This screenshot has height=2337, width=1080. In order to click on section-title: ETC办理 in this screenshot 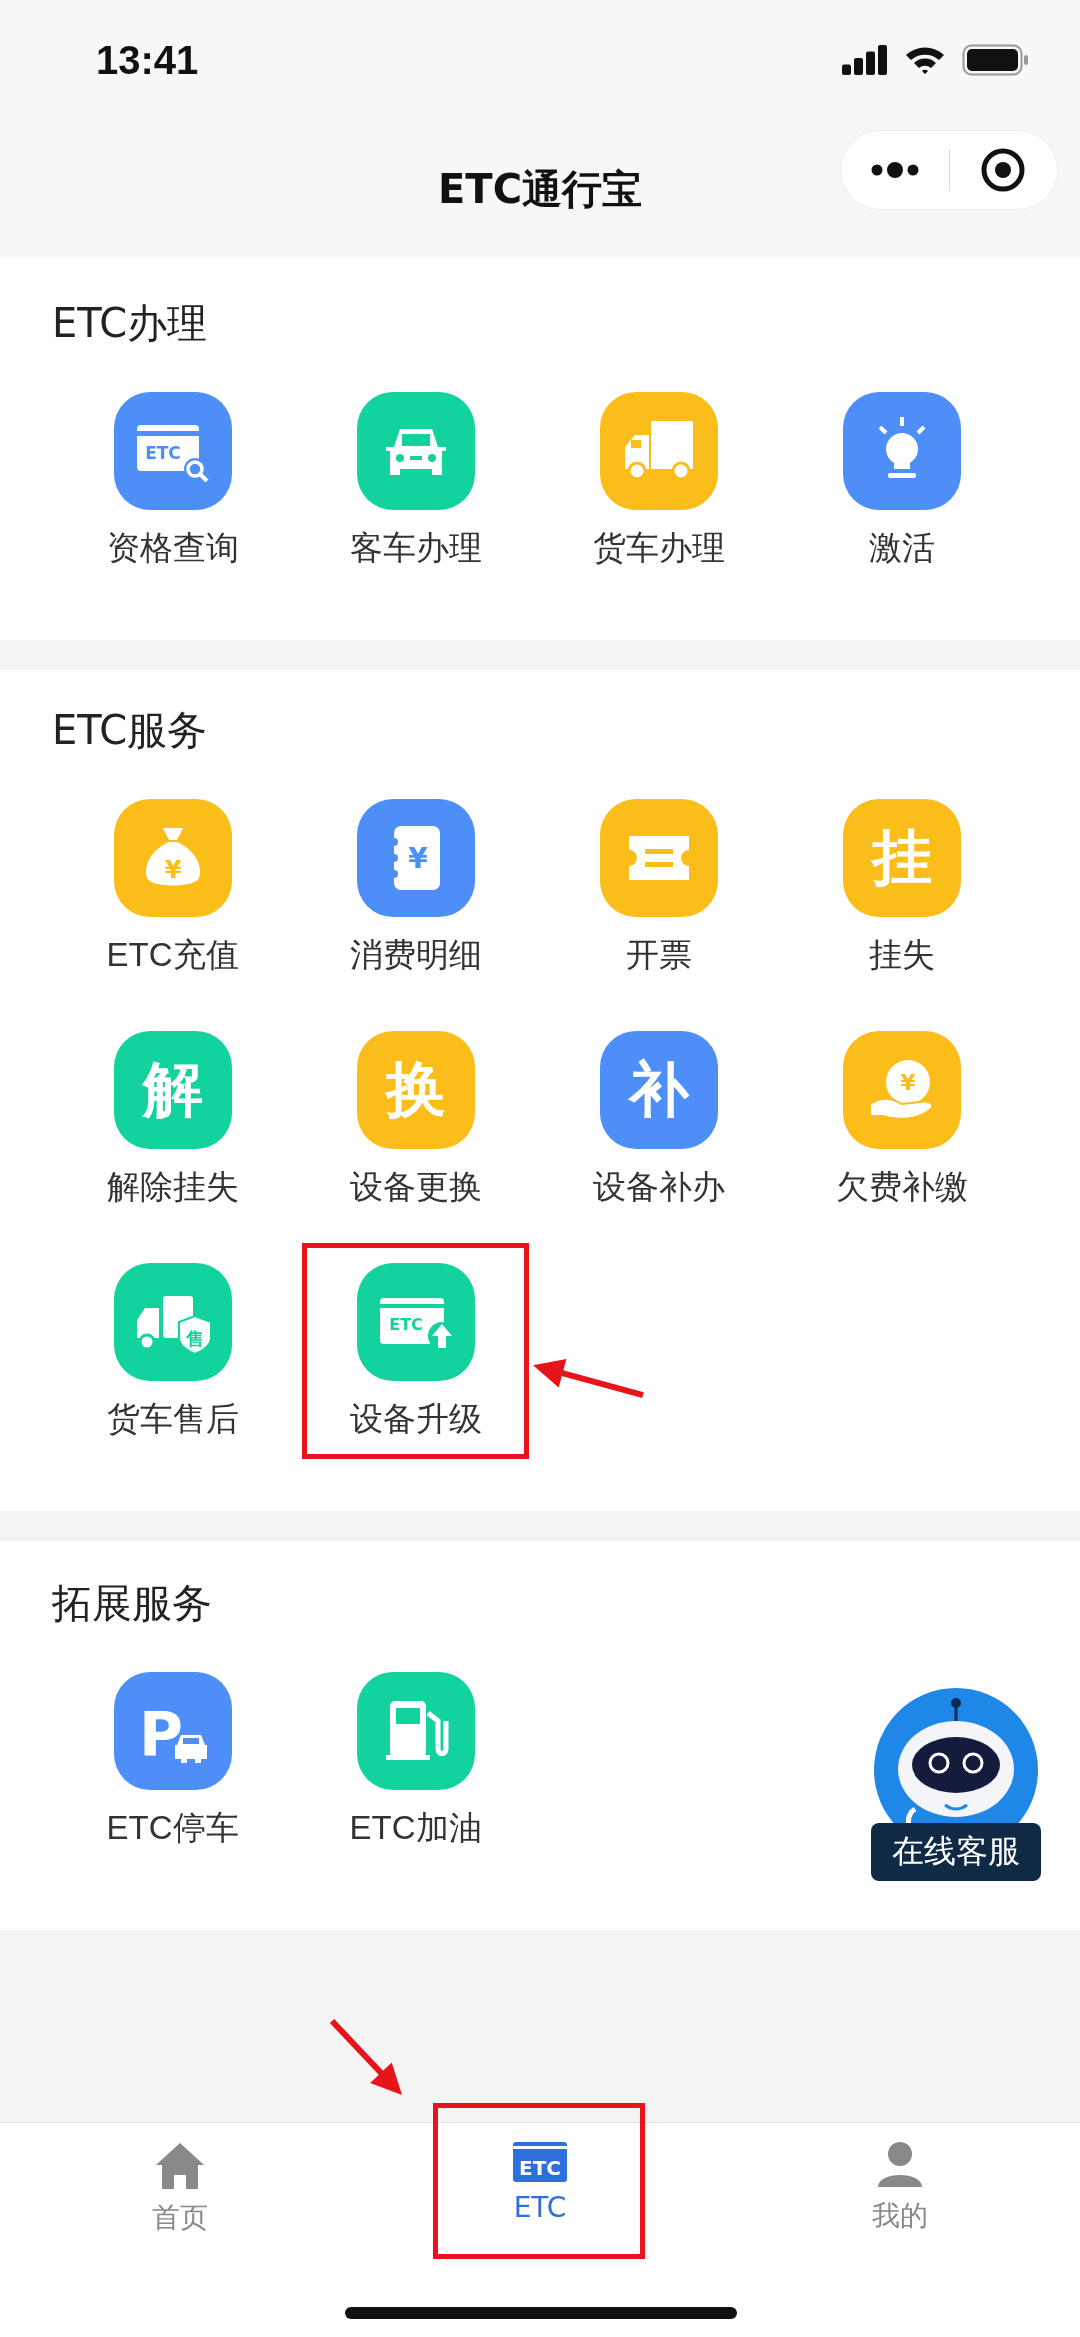, I will do `click(129, 323)`.